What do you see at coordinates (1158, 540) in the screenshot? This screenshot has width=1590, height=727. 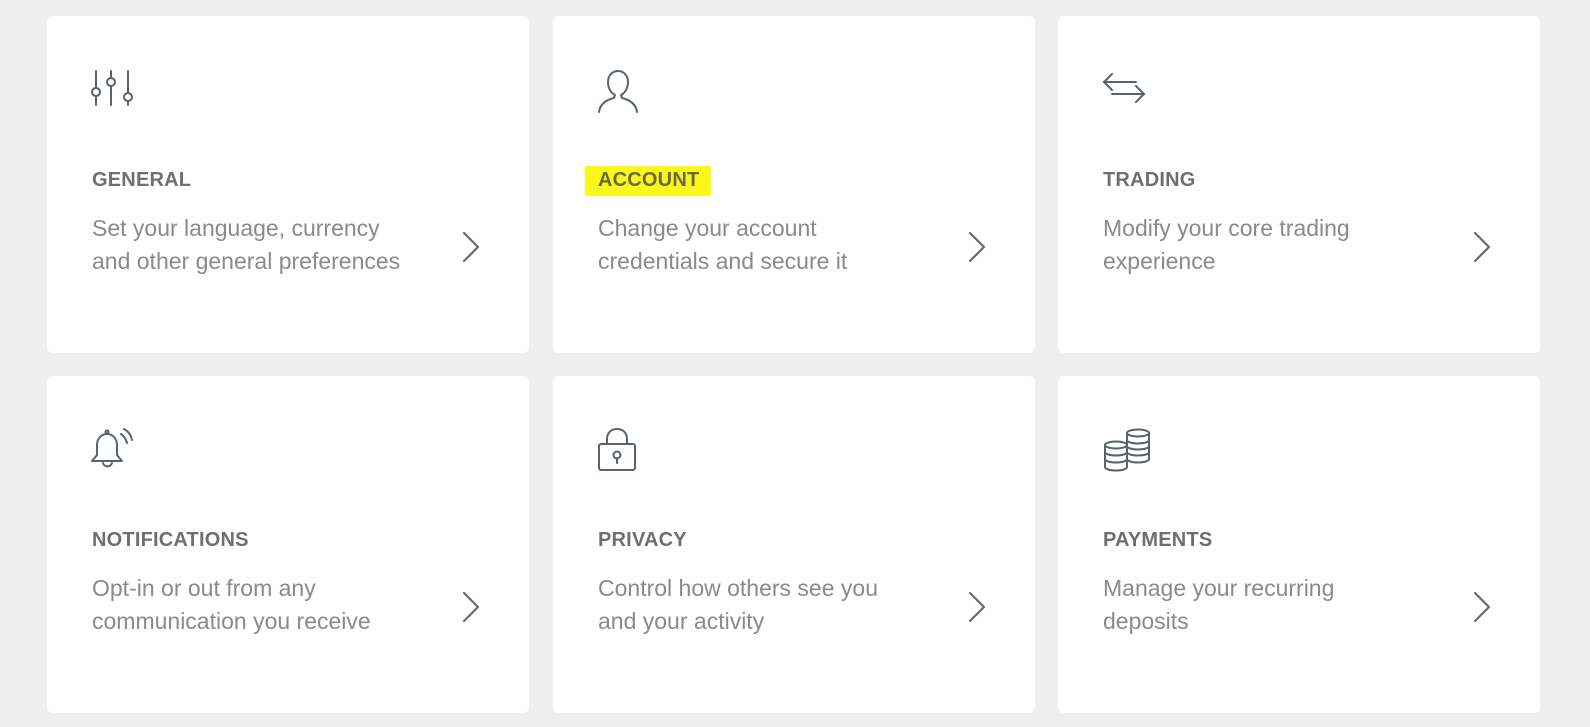 I see `card-title: PAYMENTS` at bounding box center [1158, 540].